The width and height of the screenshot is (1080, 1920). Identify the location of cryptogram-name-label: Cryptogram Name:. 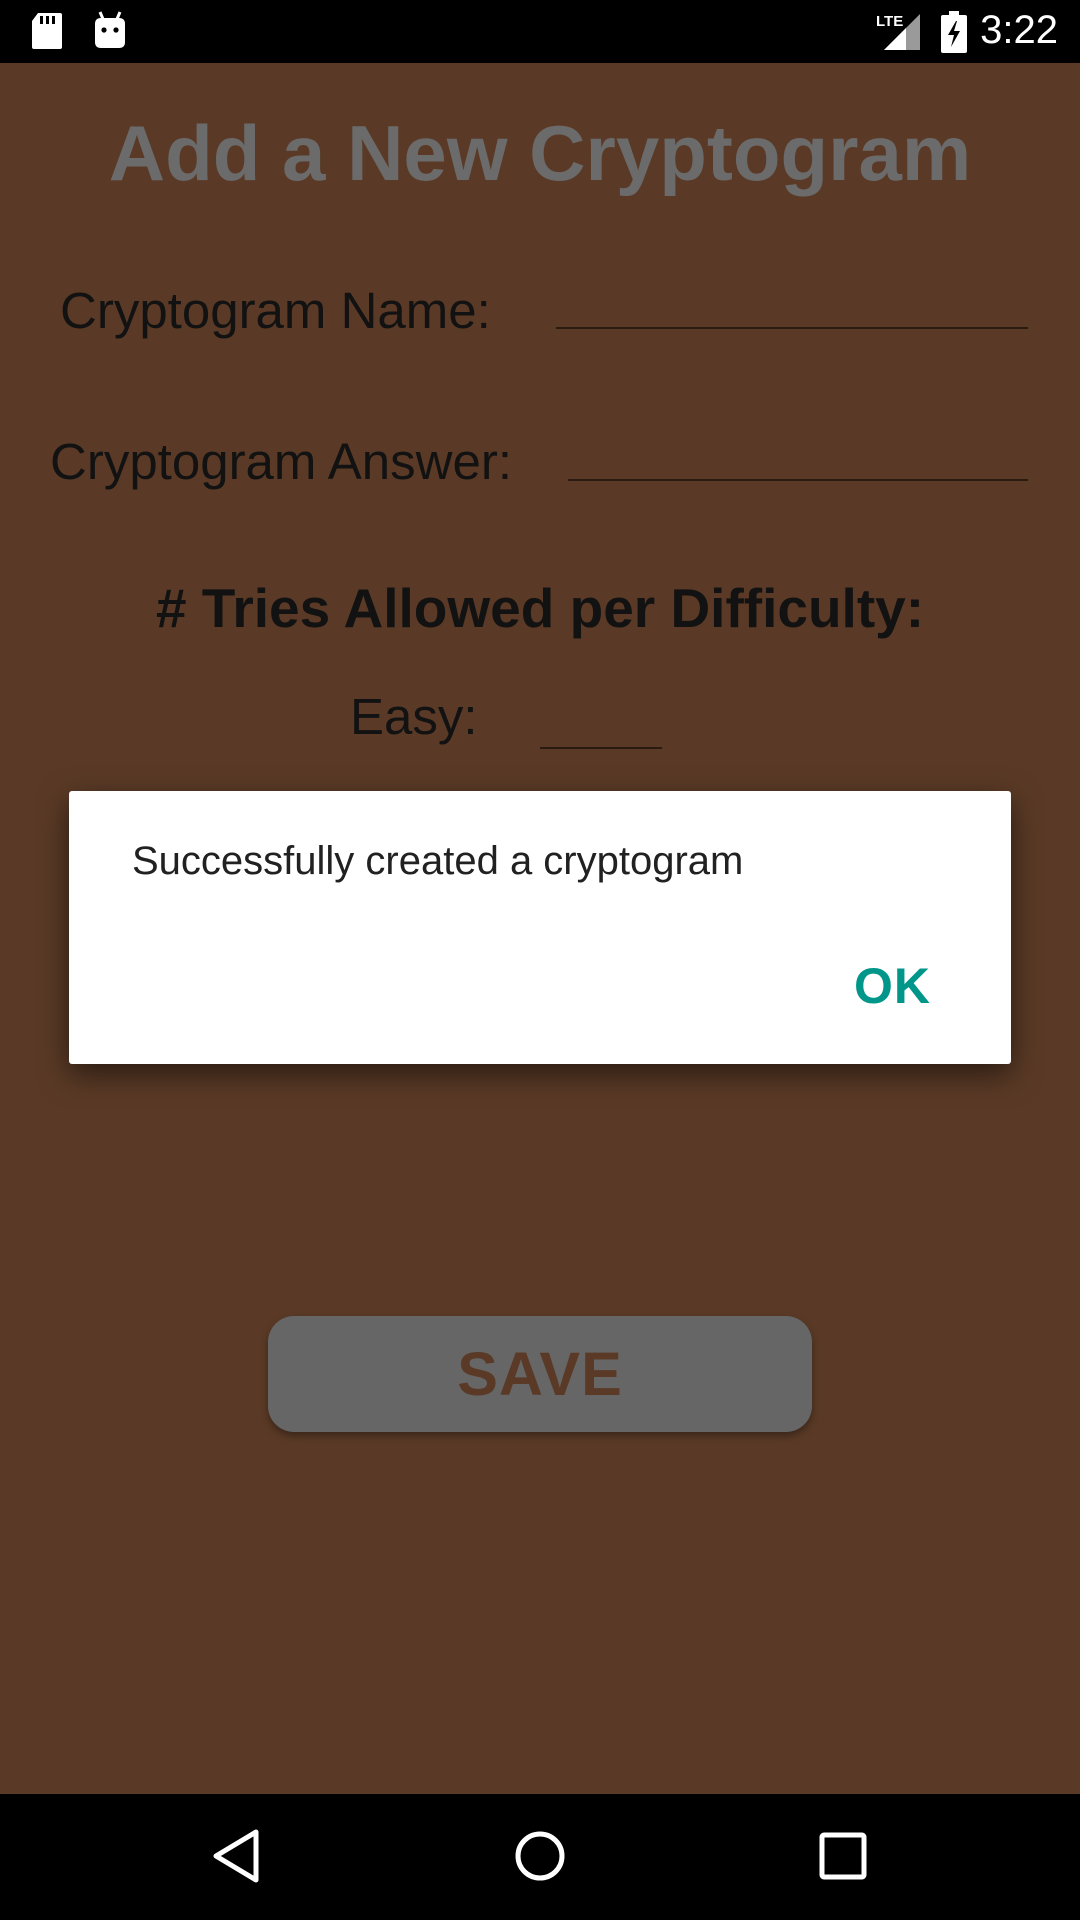
(275, 310).